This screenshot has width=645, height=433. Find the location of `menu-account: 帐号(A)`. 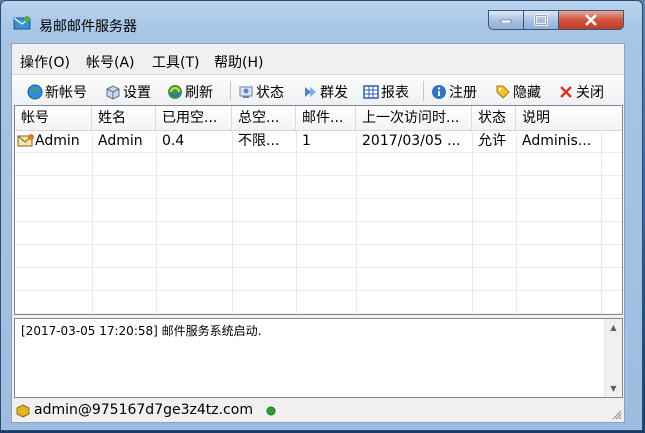

menu-account: 帐号(A) is located at coordinates (110, 62).